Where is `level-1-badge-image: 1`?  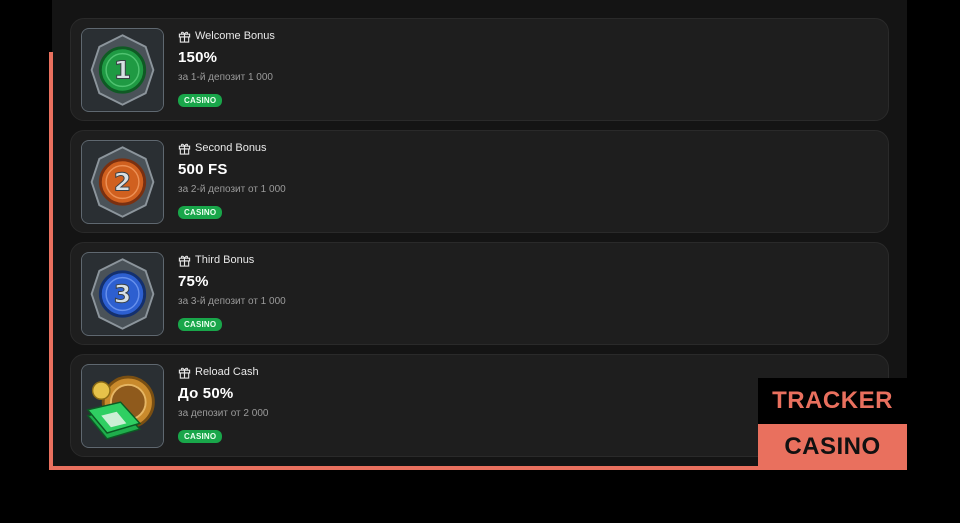 level-1-badge-image: 1 is located at coordinates (122, 70).